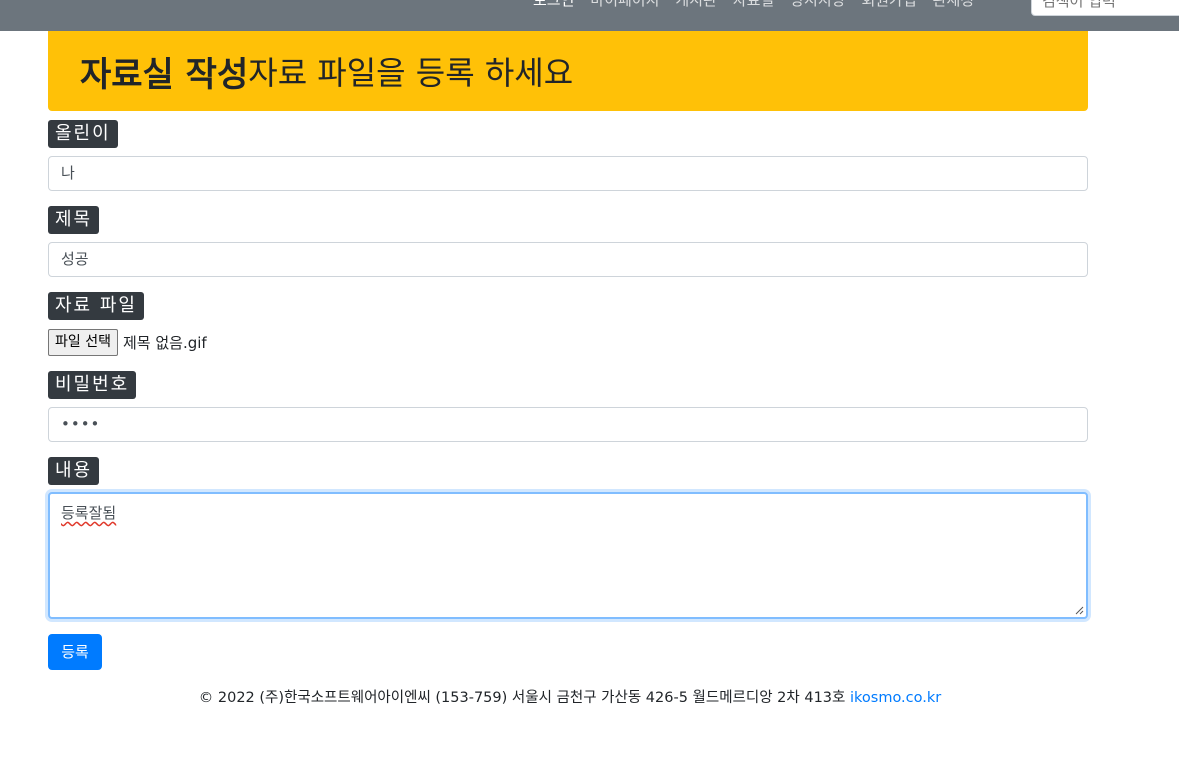 The height and width of the screenshot is (757, 1179). What do you see at coordinates (624, 6) in the screenshot?
I see `nav-link-mypage: 마이페이지` at bounding box center [624, 6].